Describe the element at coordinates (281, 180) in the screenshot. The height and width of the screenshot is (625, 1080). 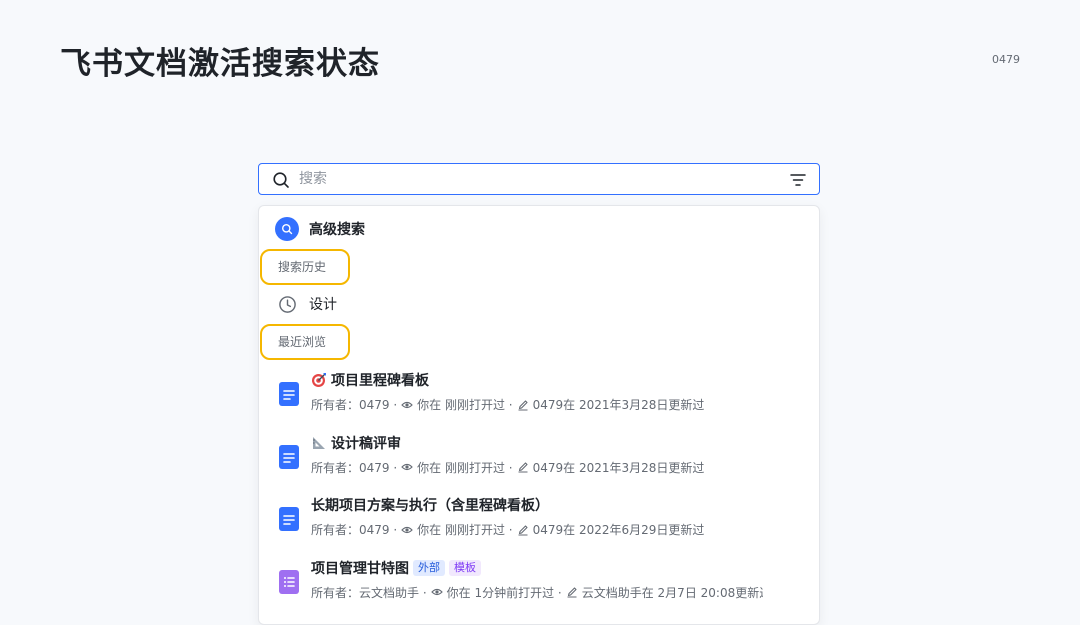
I see `search-icon` at that location.